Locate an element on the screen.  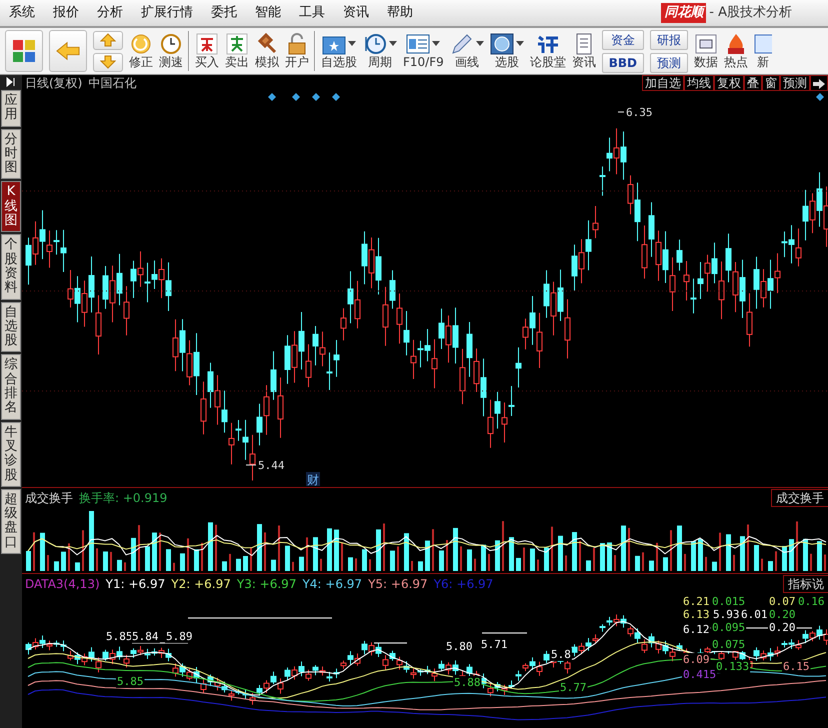
toolbar-button: 自选股 is located at coordinates (339, 51).